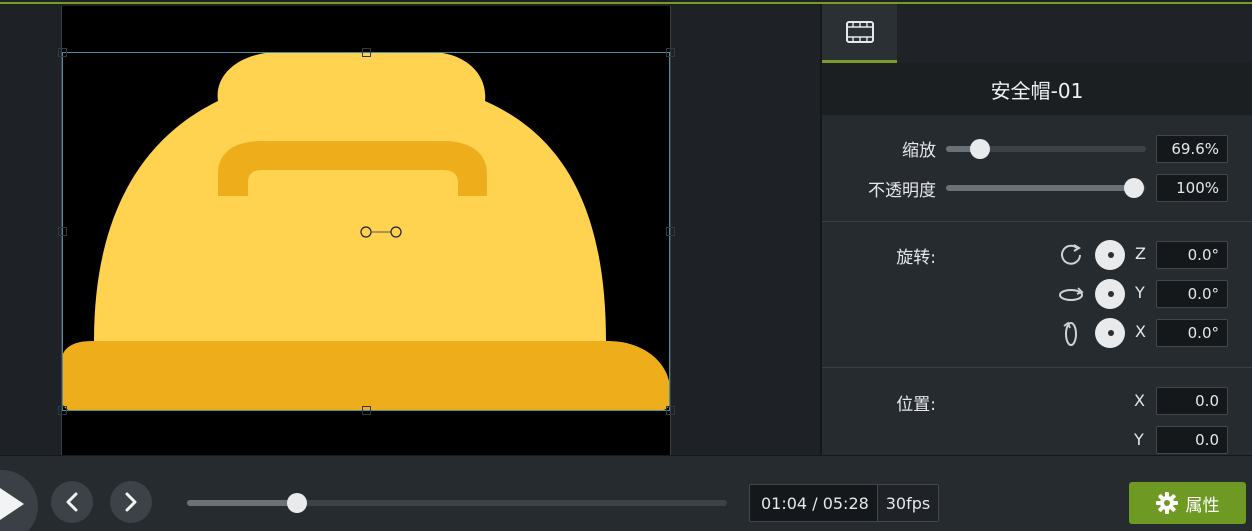 The height and width of the screenshot is (531, 1252). I want to click on timeline-scrubber, so click(457, 503).